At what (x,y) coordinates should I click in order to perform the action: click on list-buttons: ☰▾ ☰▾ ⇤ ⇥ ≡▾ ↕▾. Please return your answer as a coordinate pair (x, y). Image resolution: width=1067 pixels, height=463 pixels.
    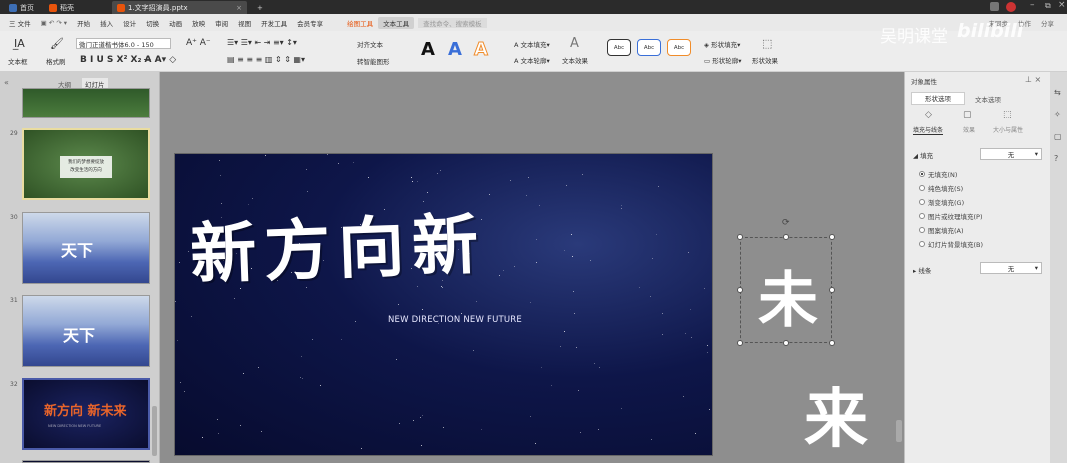
    Looking at the image, I should click on (262, 42).